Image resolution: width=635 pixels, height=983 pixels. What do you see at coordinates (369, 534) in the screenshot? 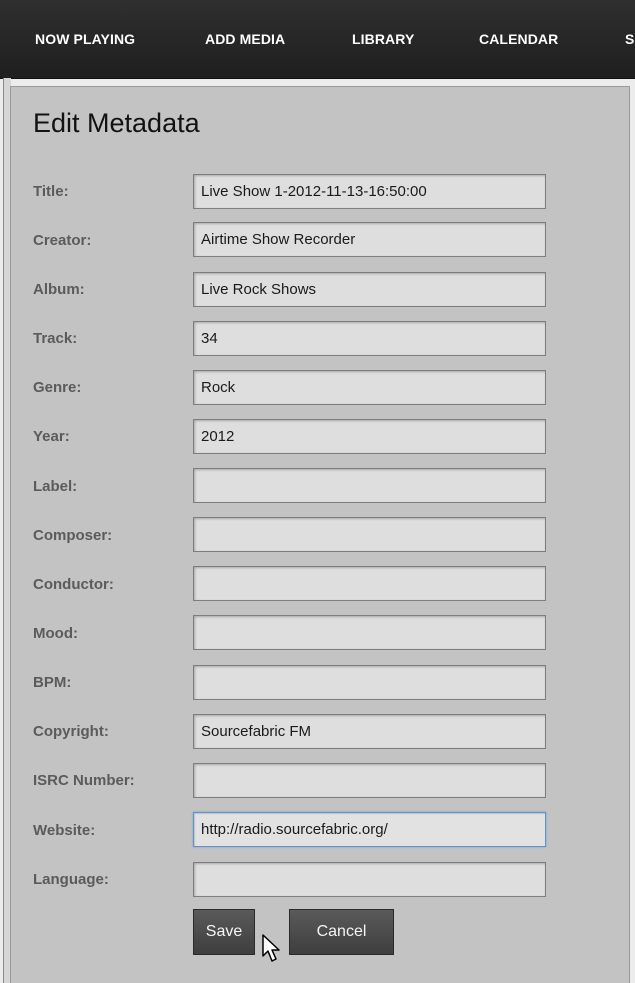
I see `composer-input` at bounding box center [369, 534].